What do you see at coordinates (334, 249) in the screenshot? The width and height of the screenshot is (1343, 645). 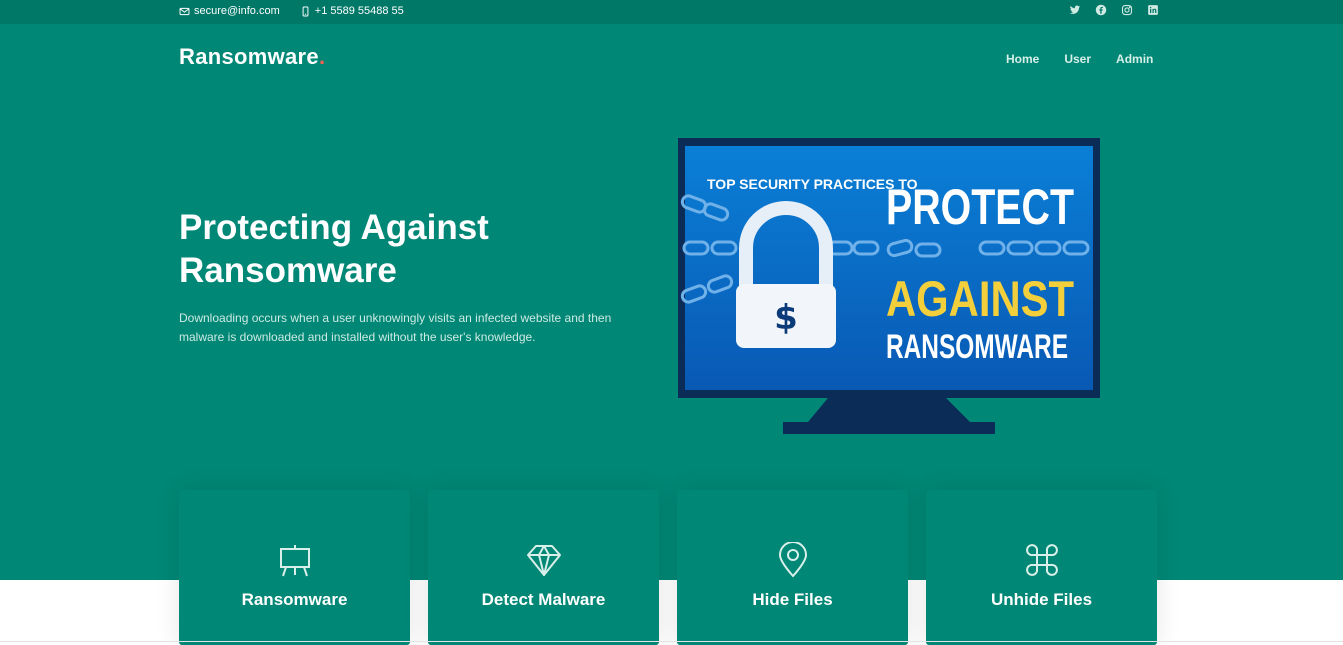 I see `hero-title: Protecting Against Ransomware` at bounding box center [334, 249].